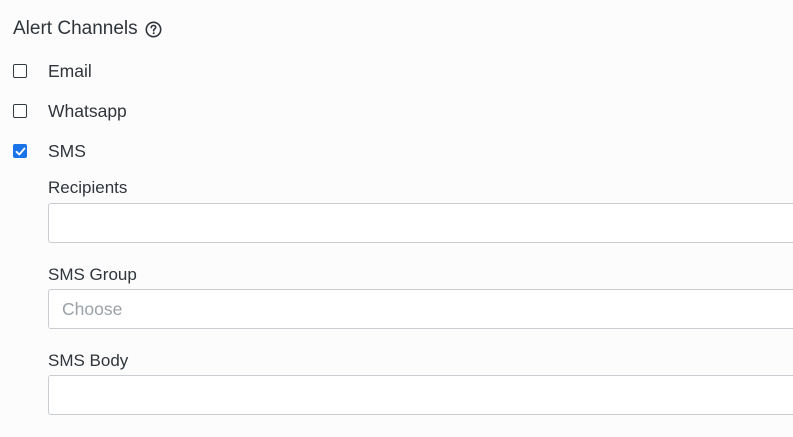 The width and height of the screenshot is (793, 437). Describe the element at coordinates (20, 151) in the screenshot. I see `sms-checkbox` at that location.